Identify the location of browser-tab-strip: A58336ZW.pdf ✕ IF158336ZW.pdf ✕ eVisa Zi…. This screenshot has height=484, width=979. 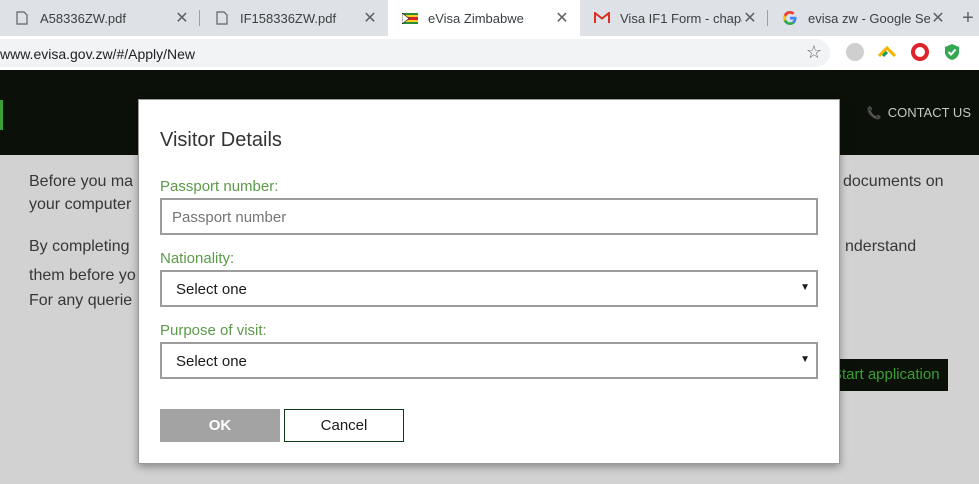
(489, 18).